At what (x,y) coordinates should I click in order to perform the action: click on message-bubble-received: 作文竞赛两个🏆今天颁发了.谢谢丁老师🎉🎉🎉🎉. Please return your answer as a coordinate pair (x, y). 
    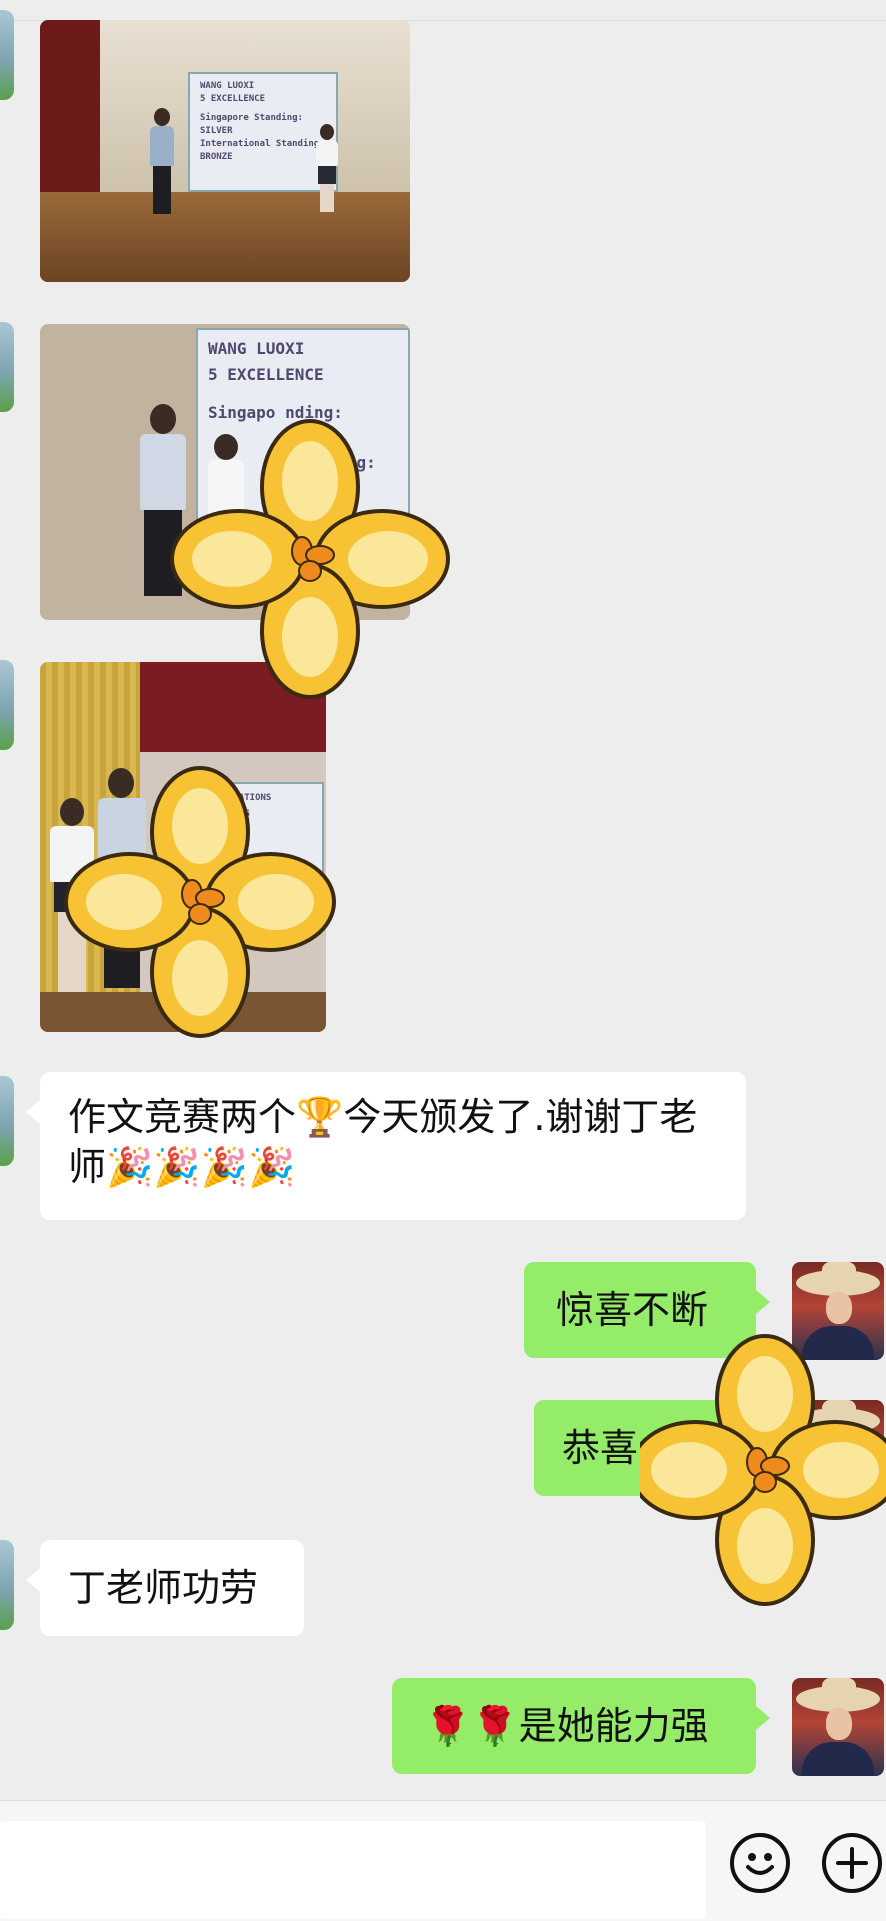
    Looking at the image, I should click on (386, 1146).